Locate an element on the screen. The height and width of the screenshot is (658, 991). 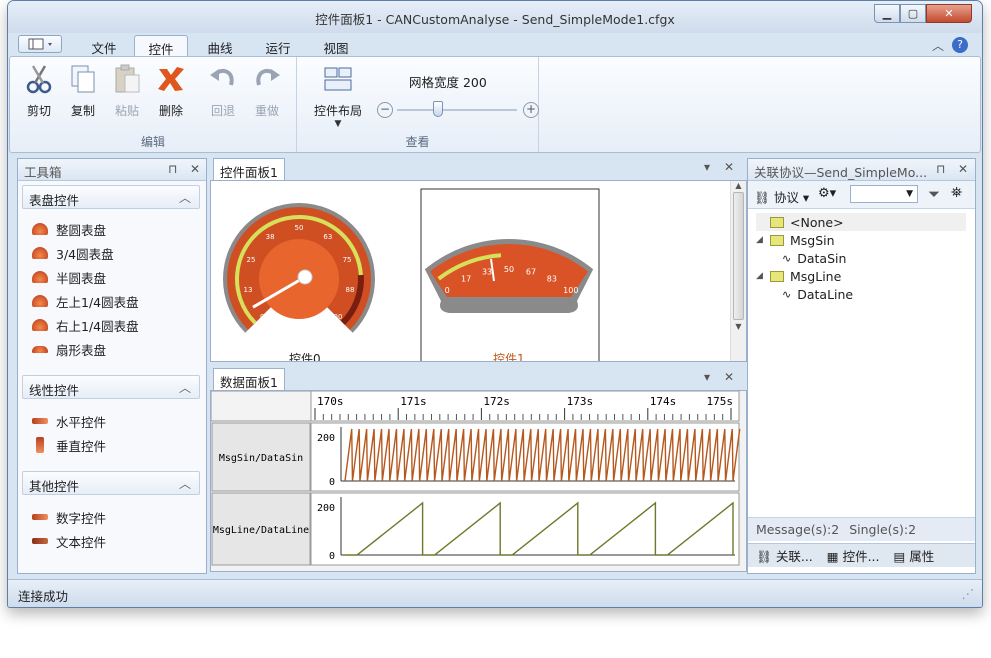
gauge-0: 0 13 25 38 50 63 75 88 100 is located at coordinates (299, 268).